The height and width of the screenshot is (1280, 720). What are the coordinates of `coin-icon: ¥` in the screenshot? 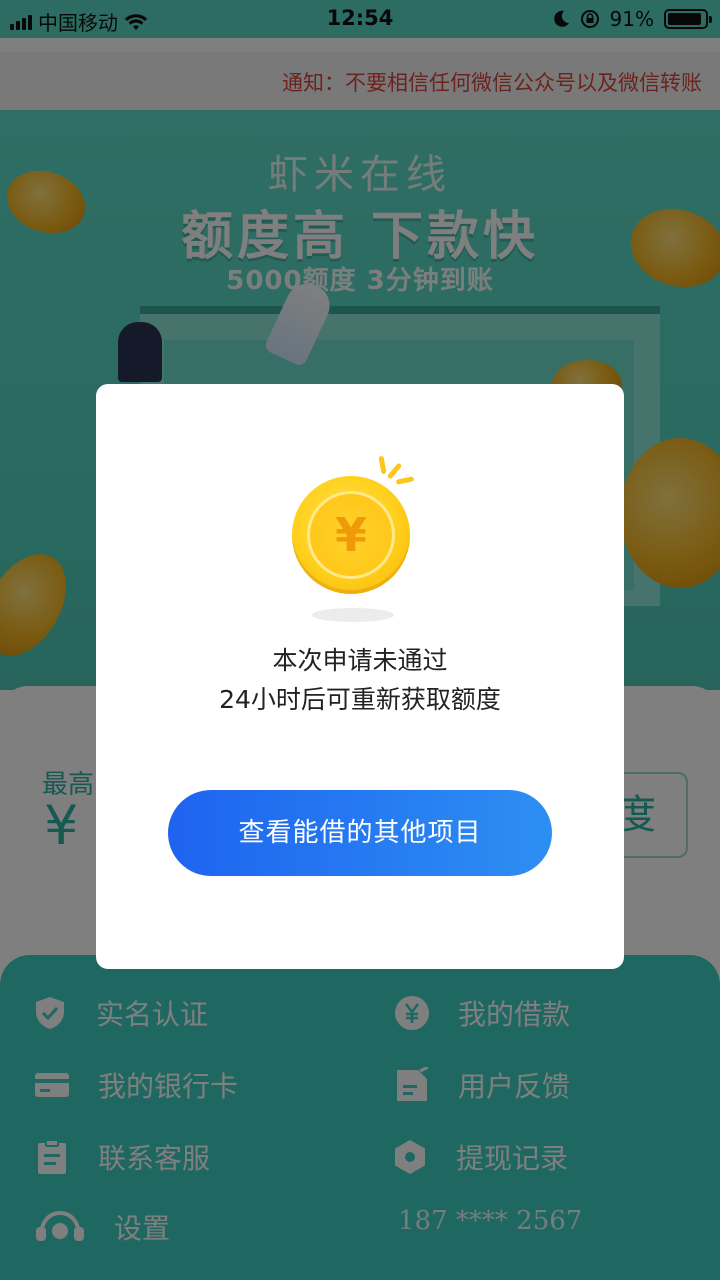 It's located at (351, 535).